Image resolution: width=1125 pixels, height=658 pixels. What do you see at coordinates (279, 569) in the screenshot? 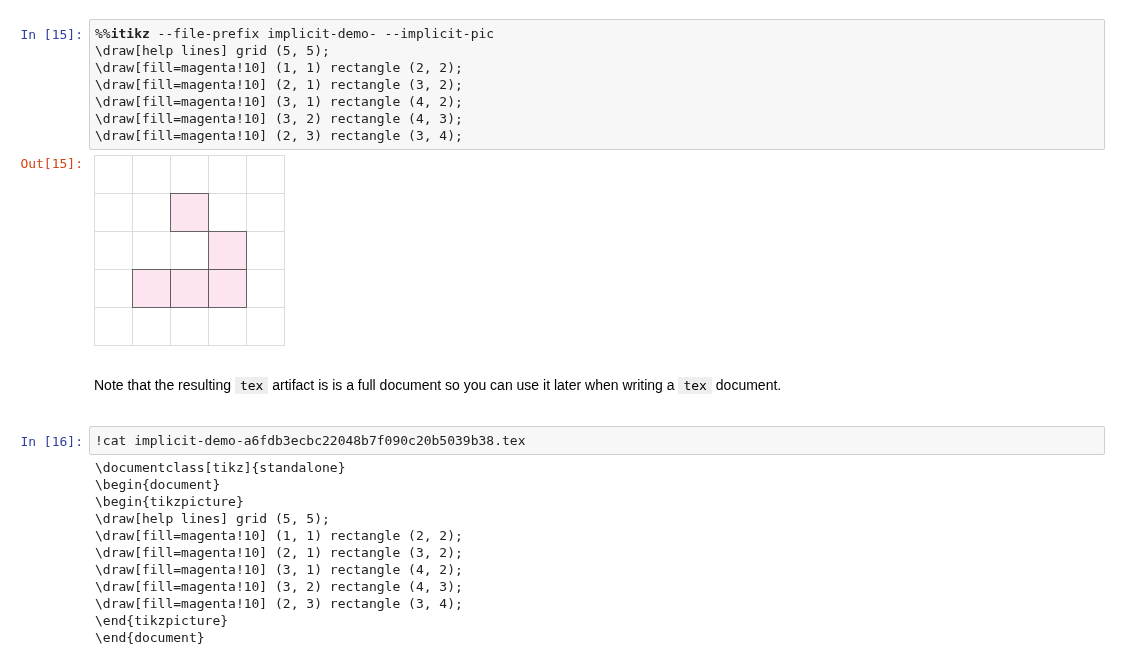
I see `output-line: \draw[fill=magenta!10] (3, 1) rectangle (4, 2);` at bounding box center [279, 569].